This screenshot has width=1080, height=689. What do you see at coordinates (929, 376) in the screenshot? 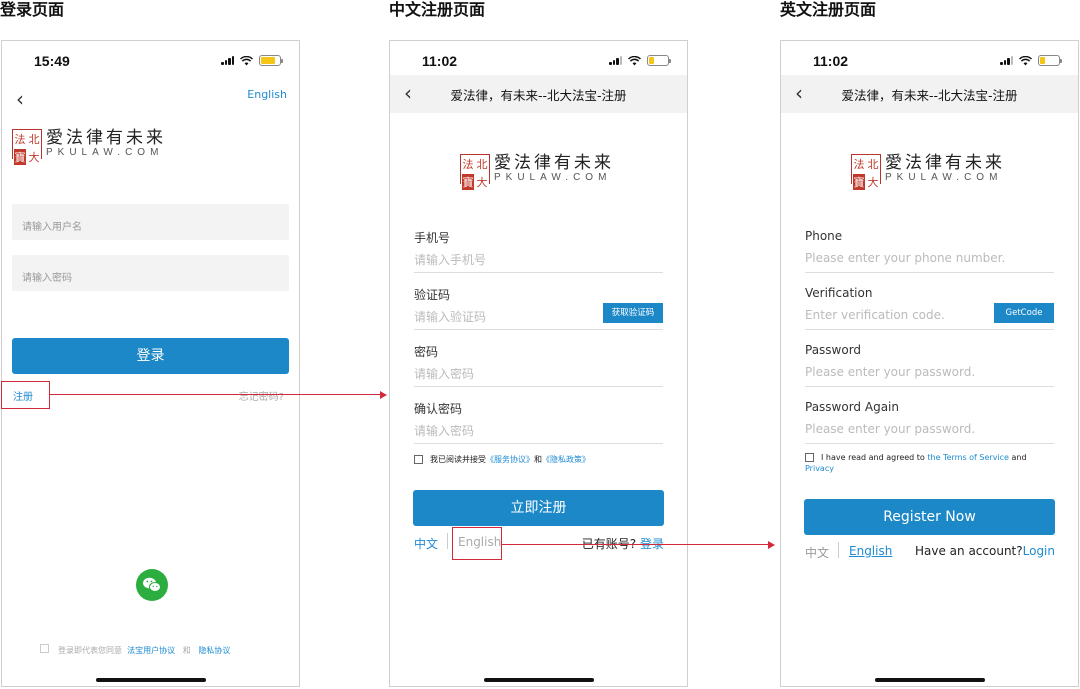
I see `password-input: Please enter your password.` at bounding box center [929, 376].